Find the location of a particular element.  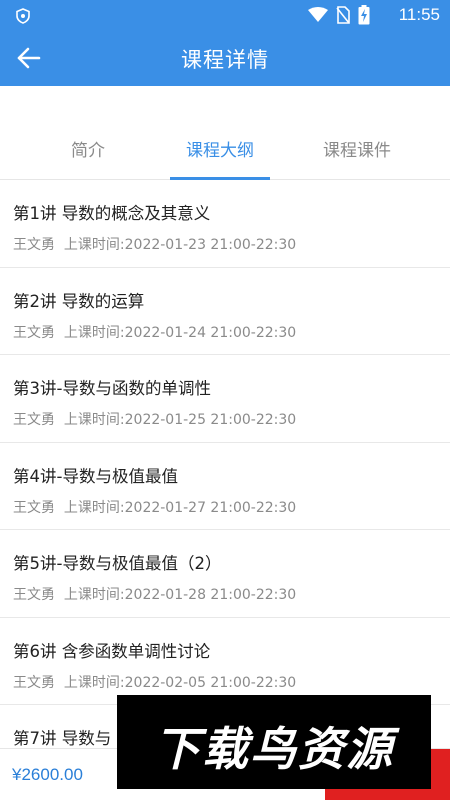

lesson-meta: 王文勇 上课时间:2022-01-24 21:00-22:30 is located at coordinates (154, 332).